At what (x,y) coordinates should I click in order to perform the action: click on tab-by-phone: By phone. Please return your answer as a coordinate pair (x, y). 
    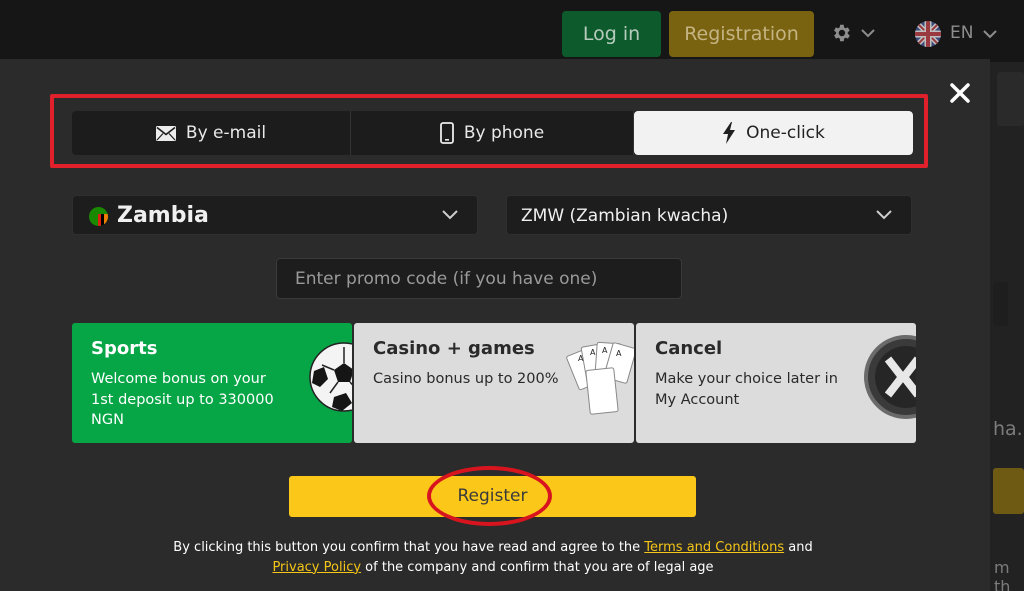
    Looking at the image, I should click on (492, 133).